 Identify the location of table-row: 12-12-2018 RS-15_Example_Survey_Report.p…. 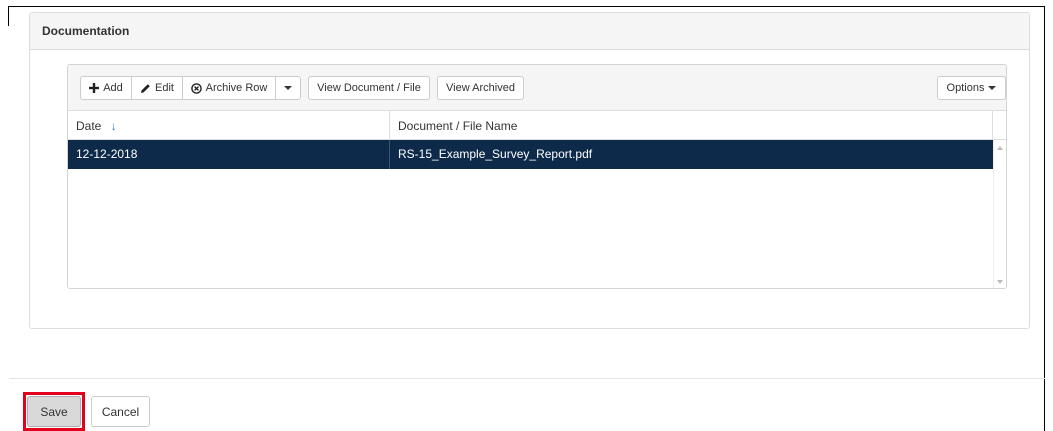
(530, 154).